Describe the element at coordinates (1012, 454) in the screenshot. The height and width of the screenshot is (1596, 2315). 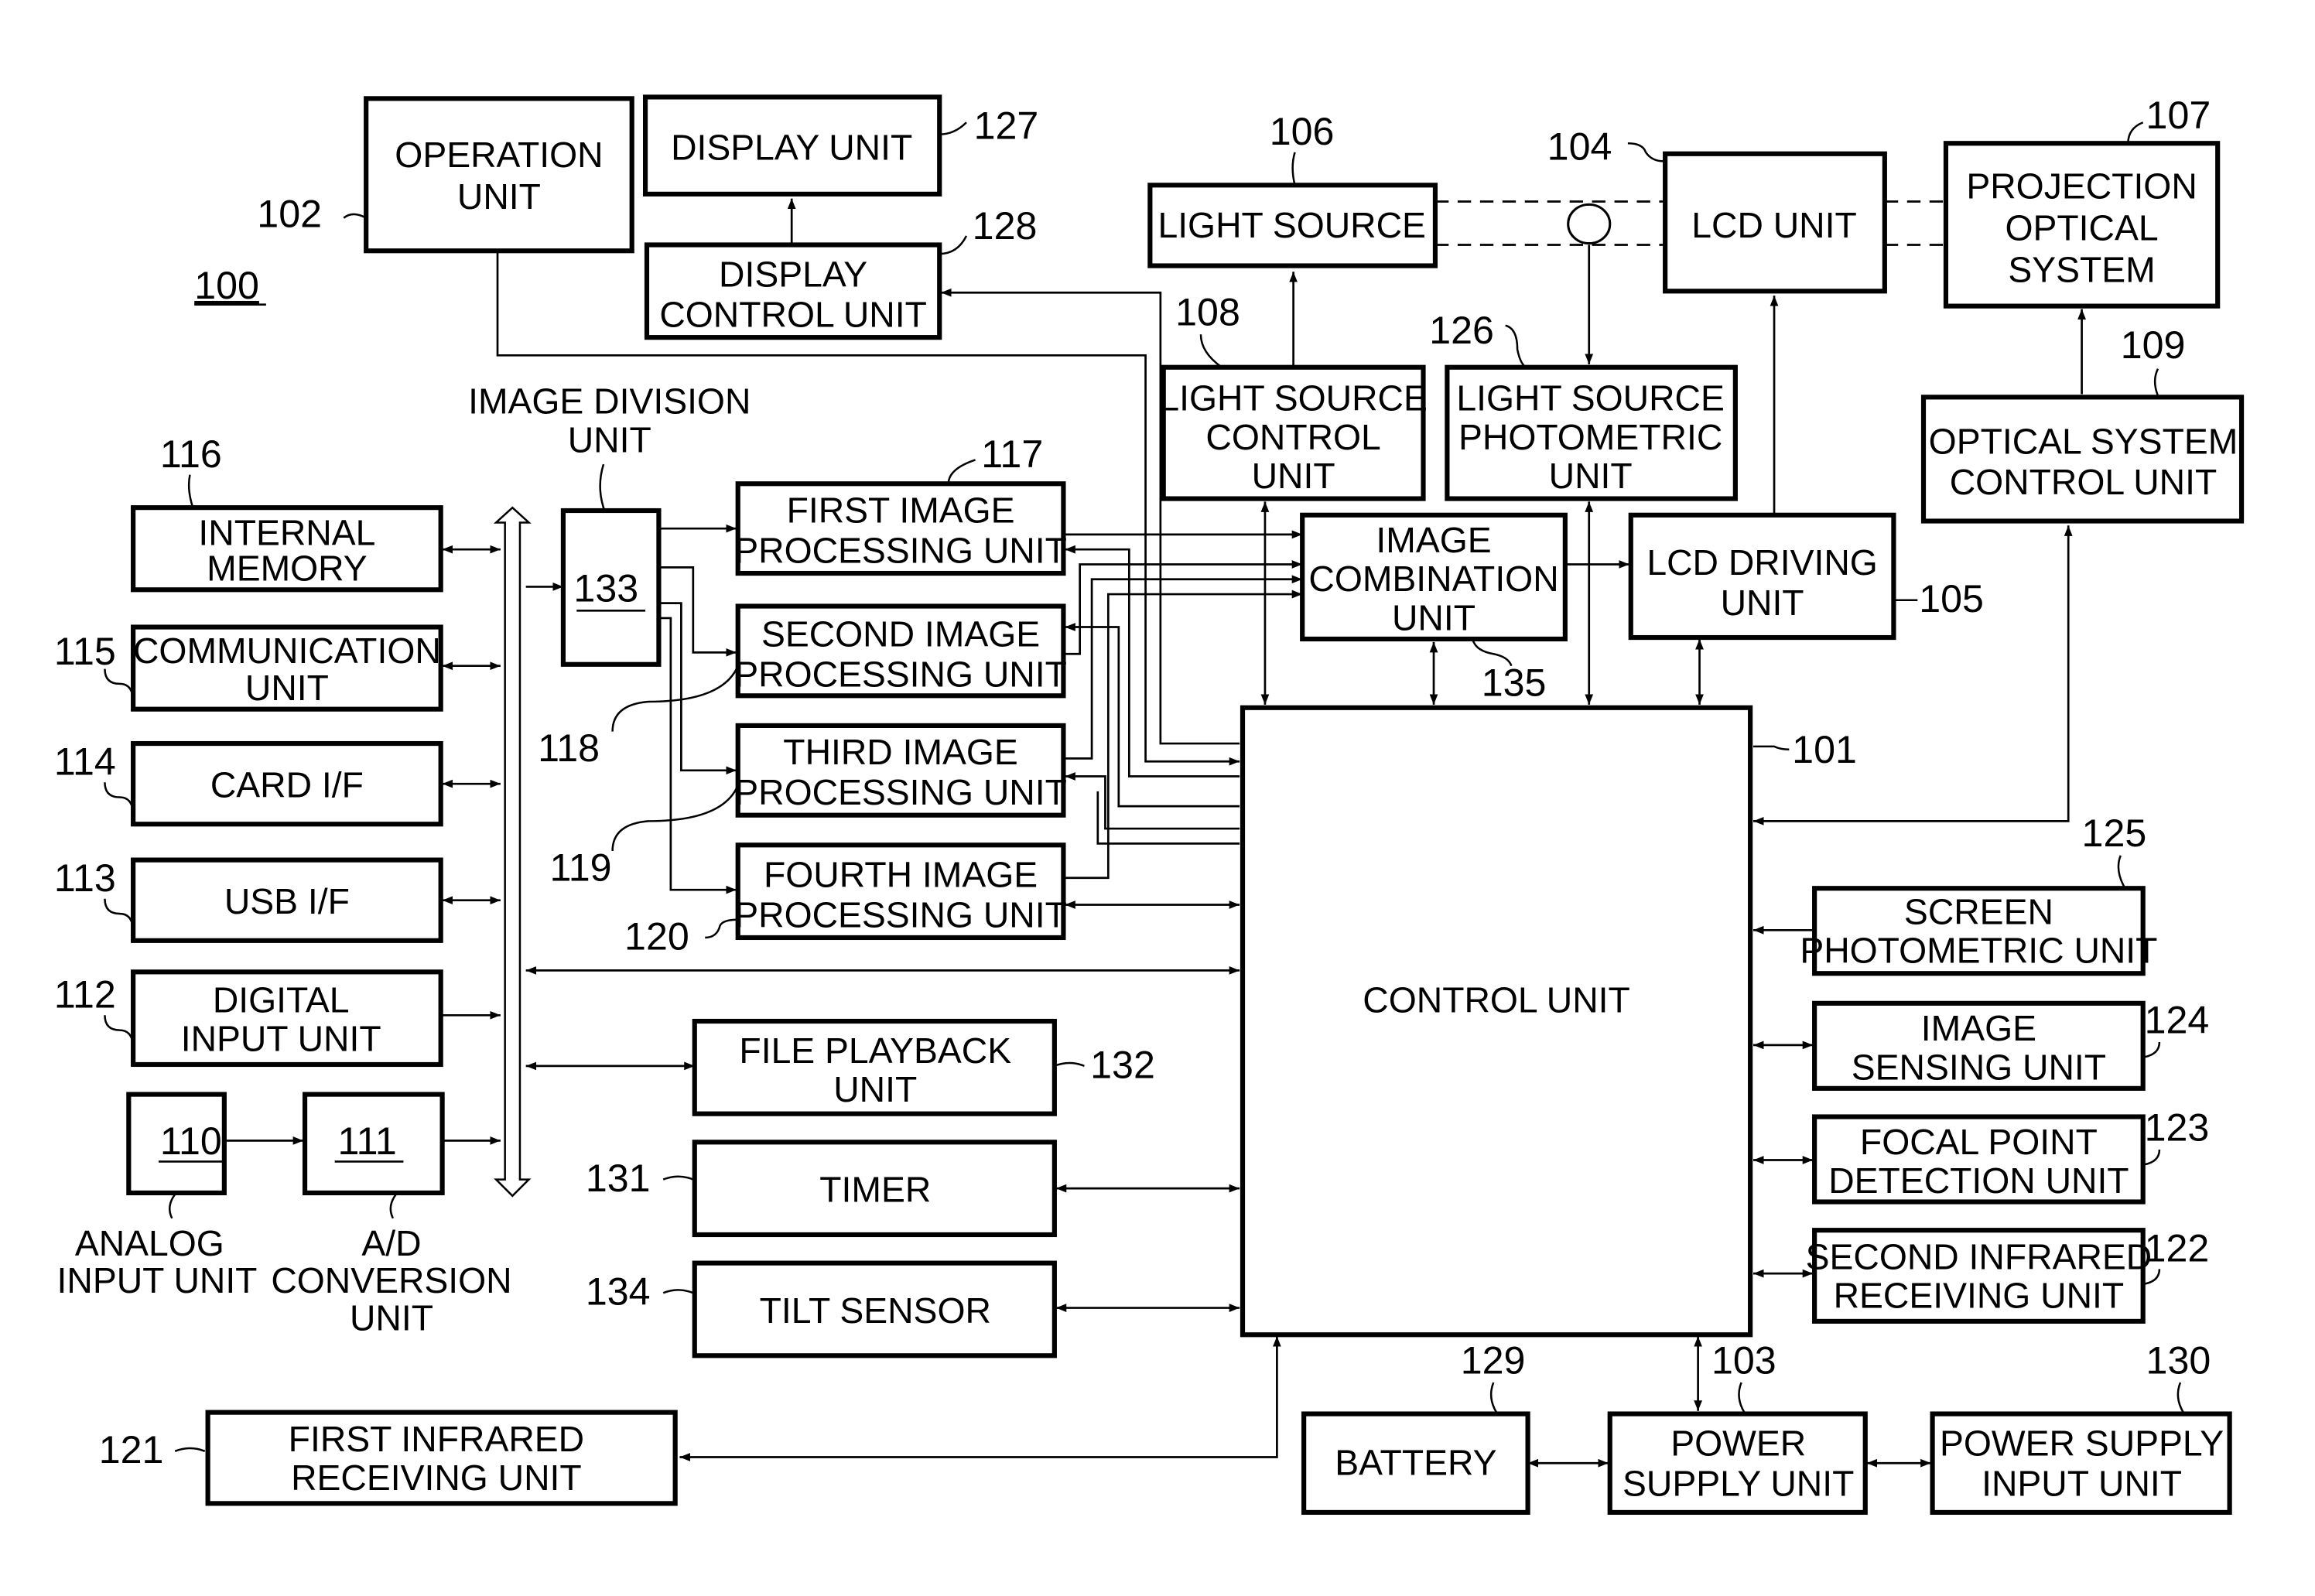
I see `ref-117: 117` at that location.